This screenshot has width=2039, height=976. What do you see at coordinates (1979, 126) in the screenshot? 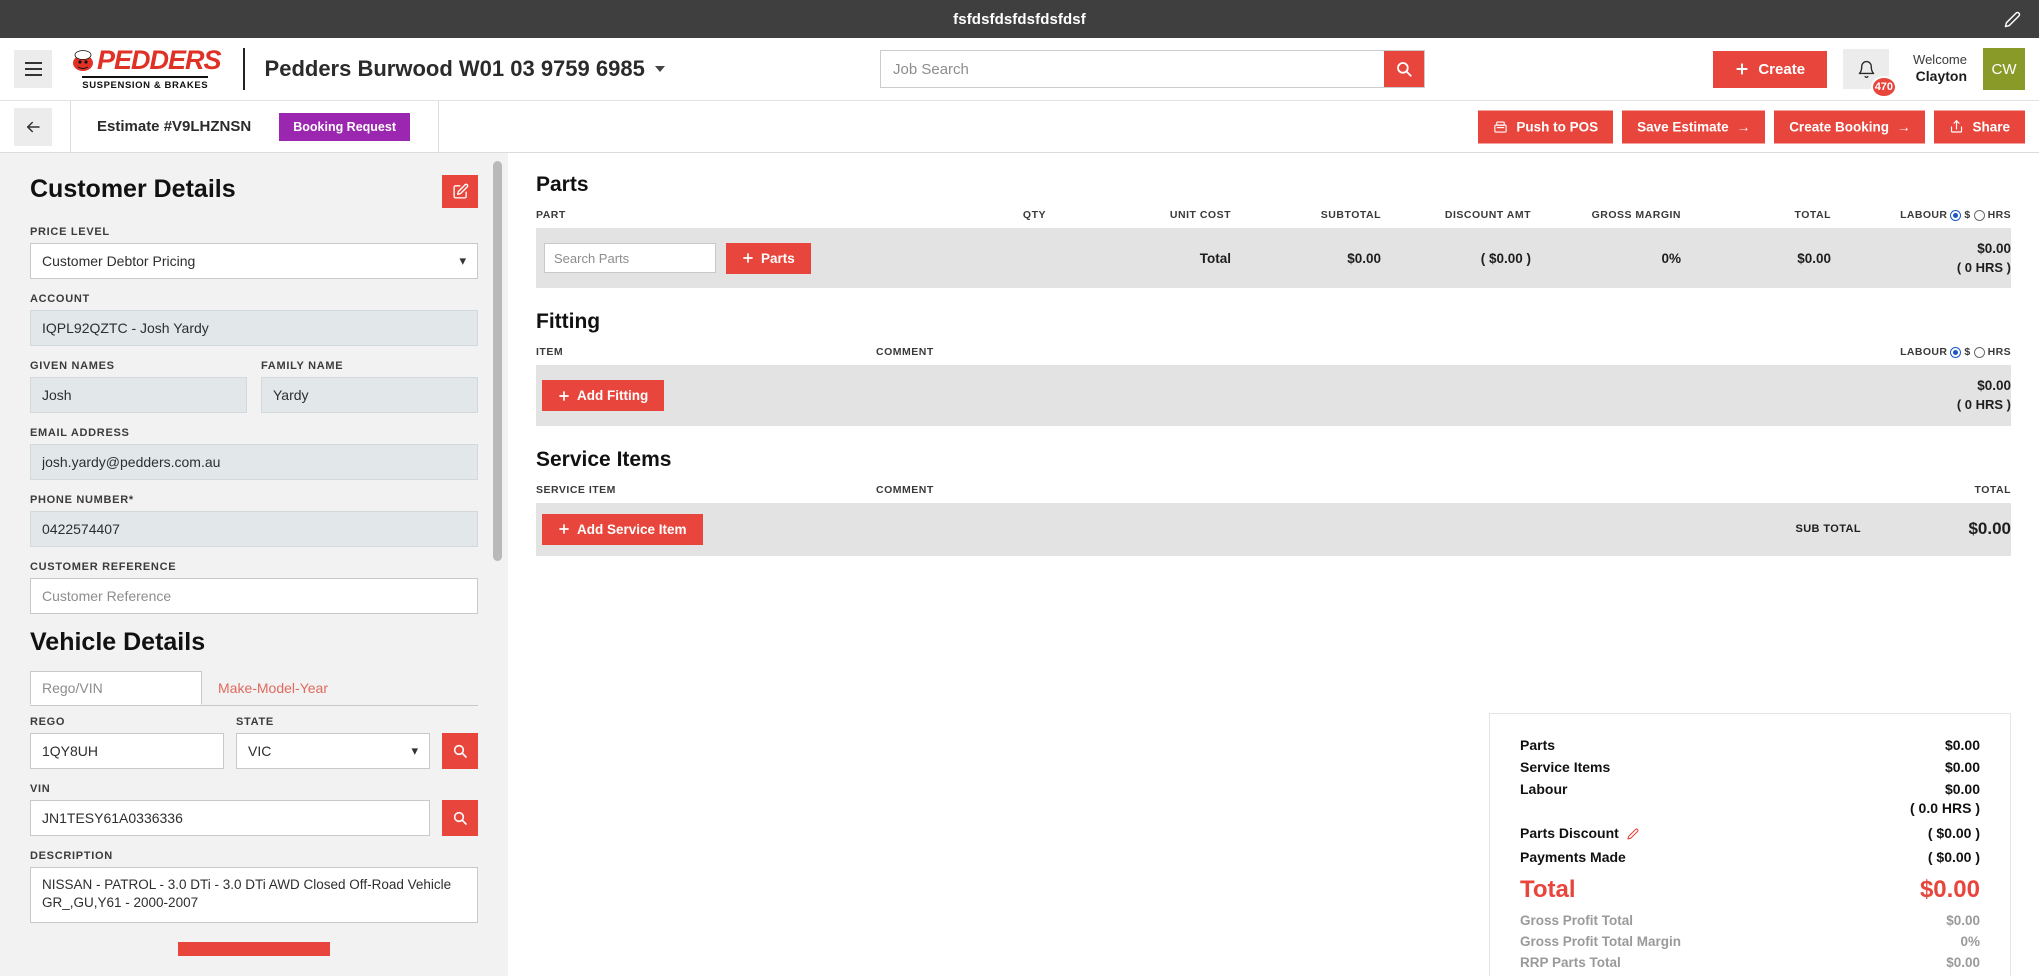
I see `share-button: Share` at bounding box center [1979, 126].